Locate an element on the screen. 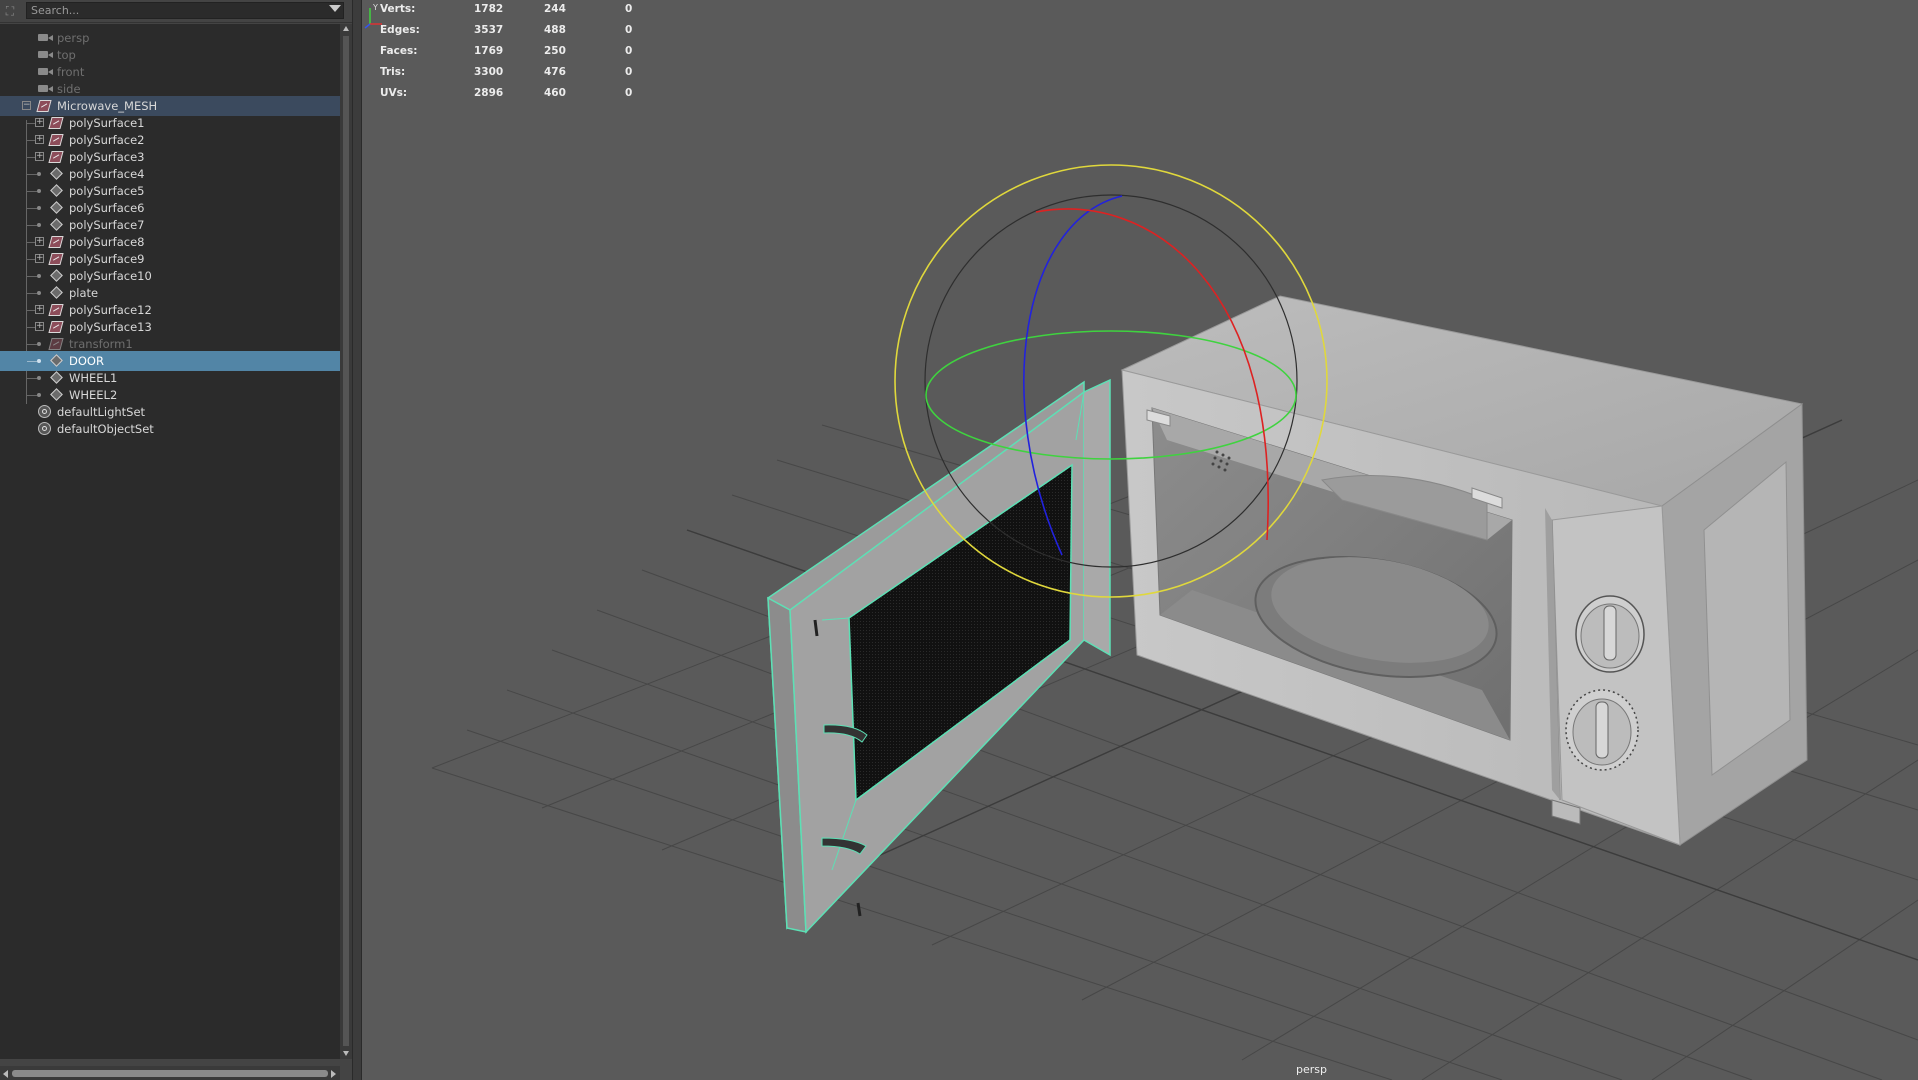 The height and width of the screenshot is (1080, 1918). scroll-up-arrow-icon is located at coordinates (346, 28).